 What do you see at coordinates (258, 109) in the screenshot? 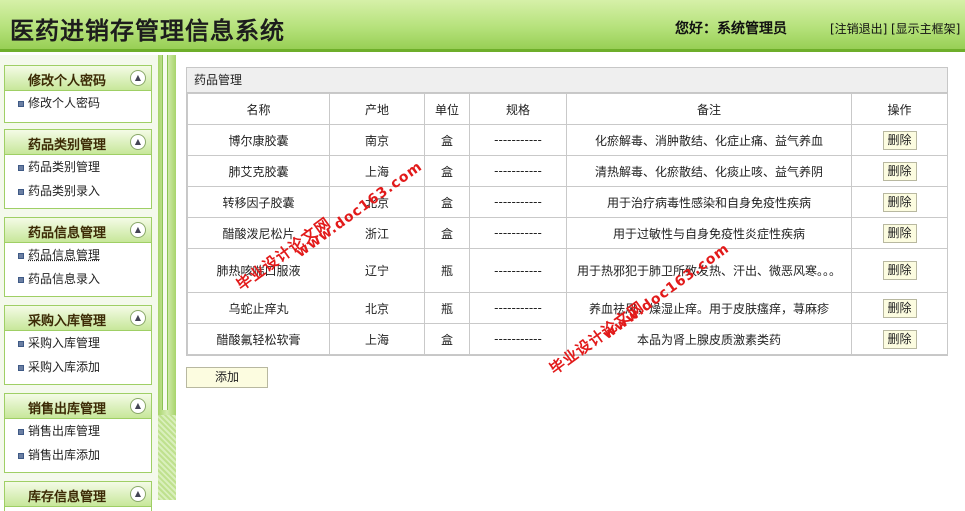
I see `column-header-name: 名称` at bounding box center [258, 109].